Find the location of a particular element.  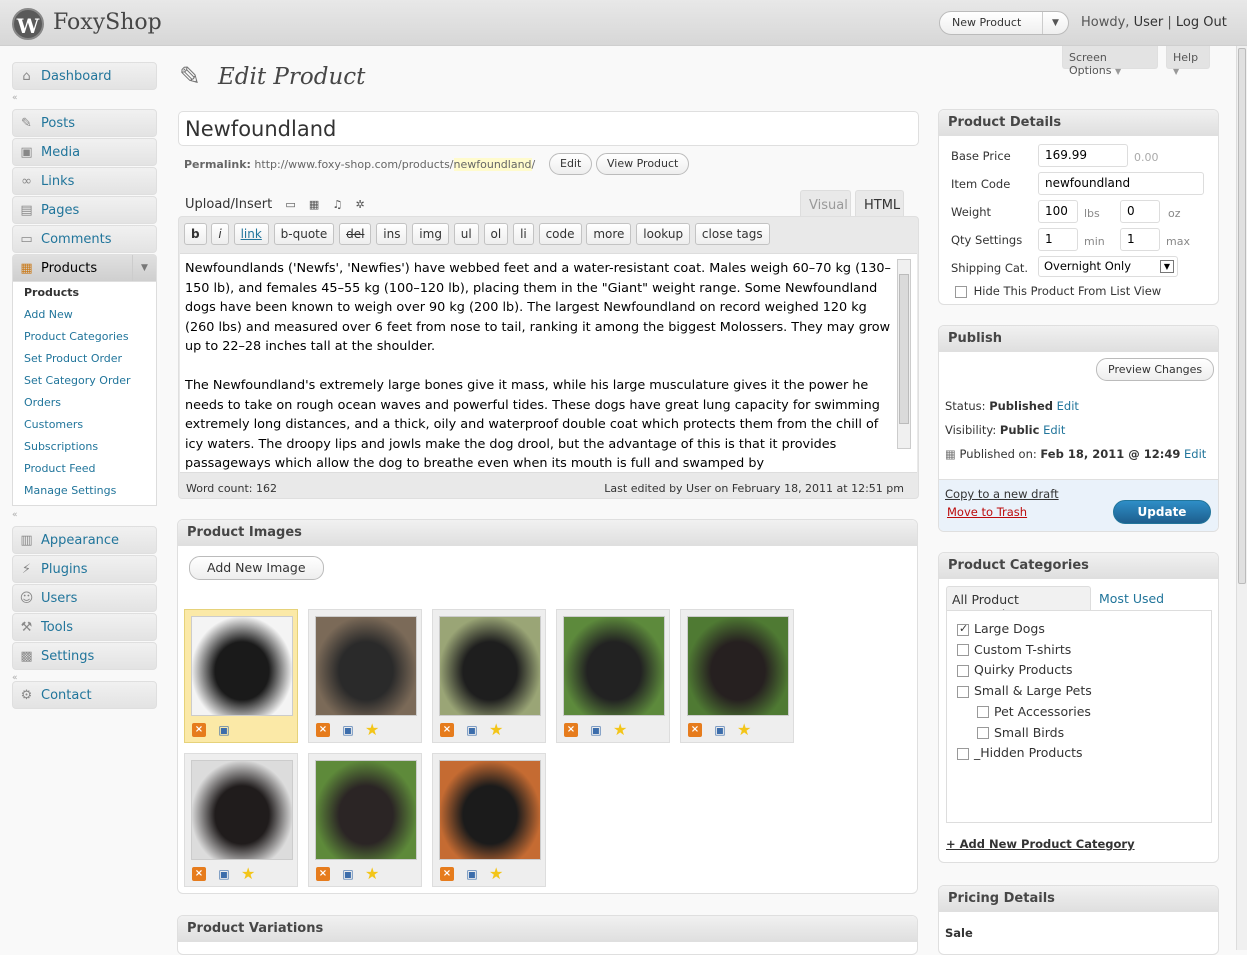

category-item: Small Birds is located at coordinates (1020, 732).